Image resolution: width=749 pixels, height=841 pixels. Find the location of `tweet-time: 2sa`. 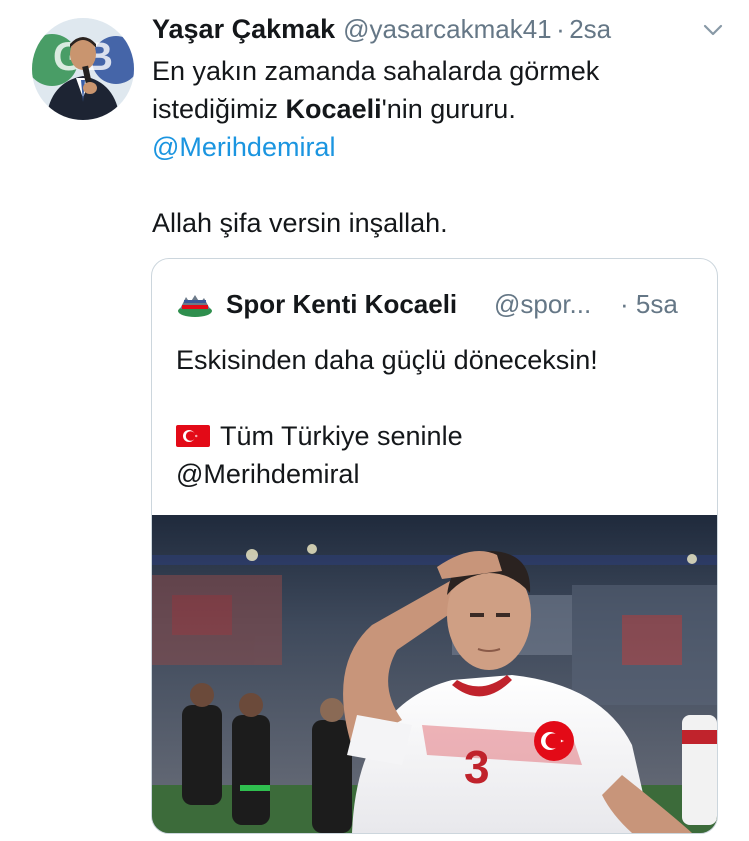

tweet-time: 2sa is located at coordinates (590, 29).